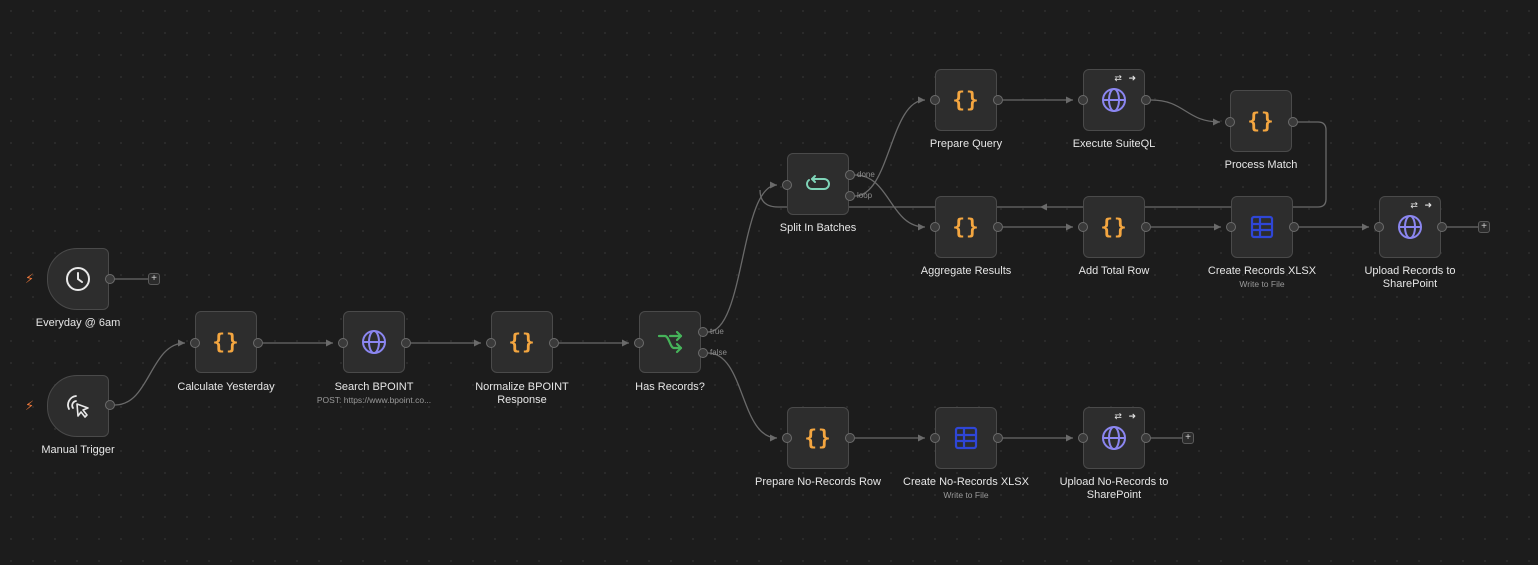 Image resolution: width=1538 pixels, height=565 pixels. What do you see at coordinates (1262, 284) in the screenshot?
I see `node-sublabel: Write to File` at bounding box center [1262, 284].